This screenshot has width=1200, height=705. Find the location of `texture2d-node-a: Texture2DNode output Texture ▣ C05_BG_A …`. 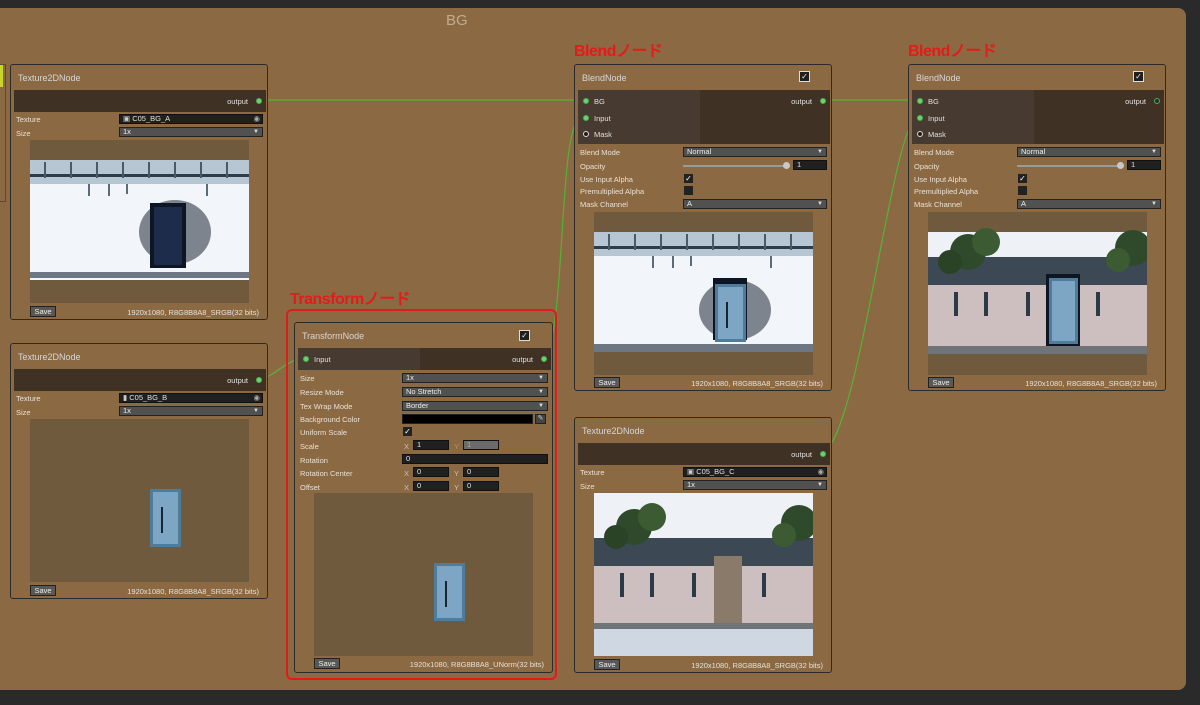

texture2d-node-a: Texture2DNode output Texture ▣ C05_BG_A … is located at coordinates (139, 192).